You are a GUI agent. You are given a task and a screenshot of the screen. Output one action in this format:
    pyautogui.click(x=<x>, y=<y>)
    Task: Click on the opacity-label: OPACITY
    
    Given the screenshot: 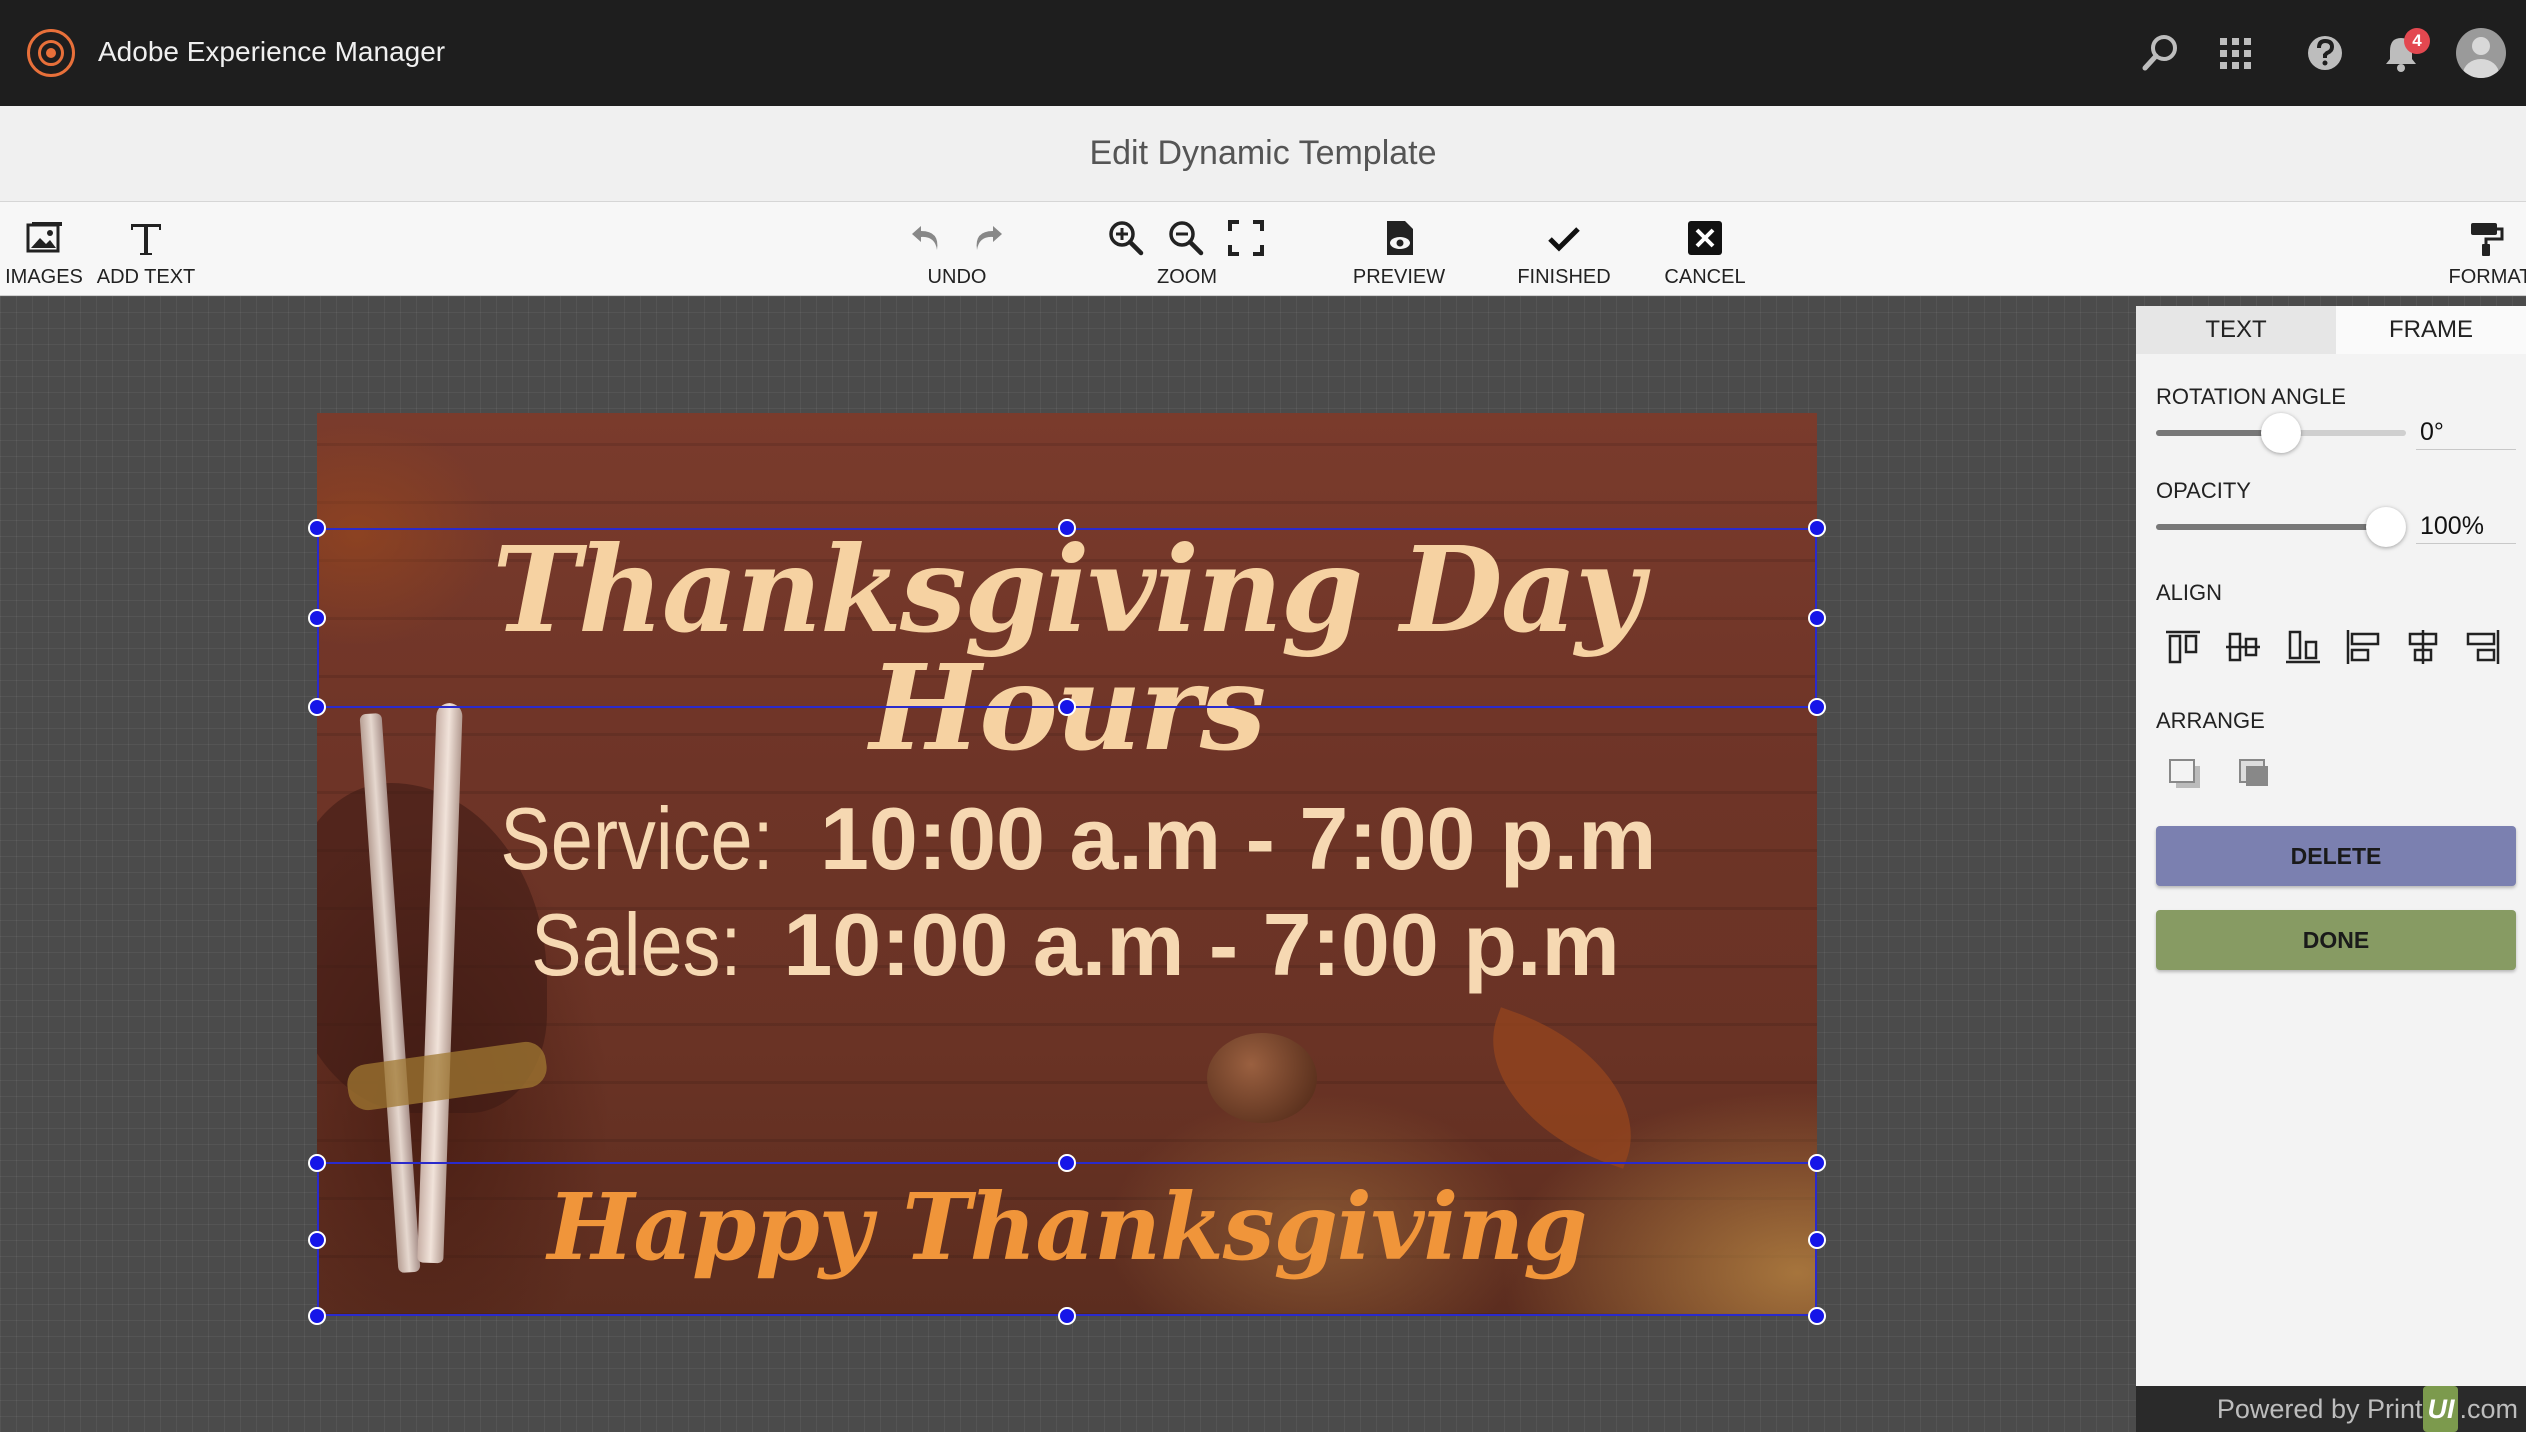 What is the action you would take?
    pyautogui.click(x=2203, y=490)
    